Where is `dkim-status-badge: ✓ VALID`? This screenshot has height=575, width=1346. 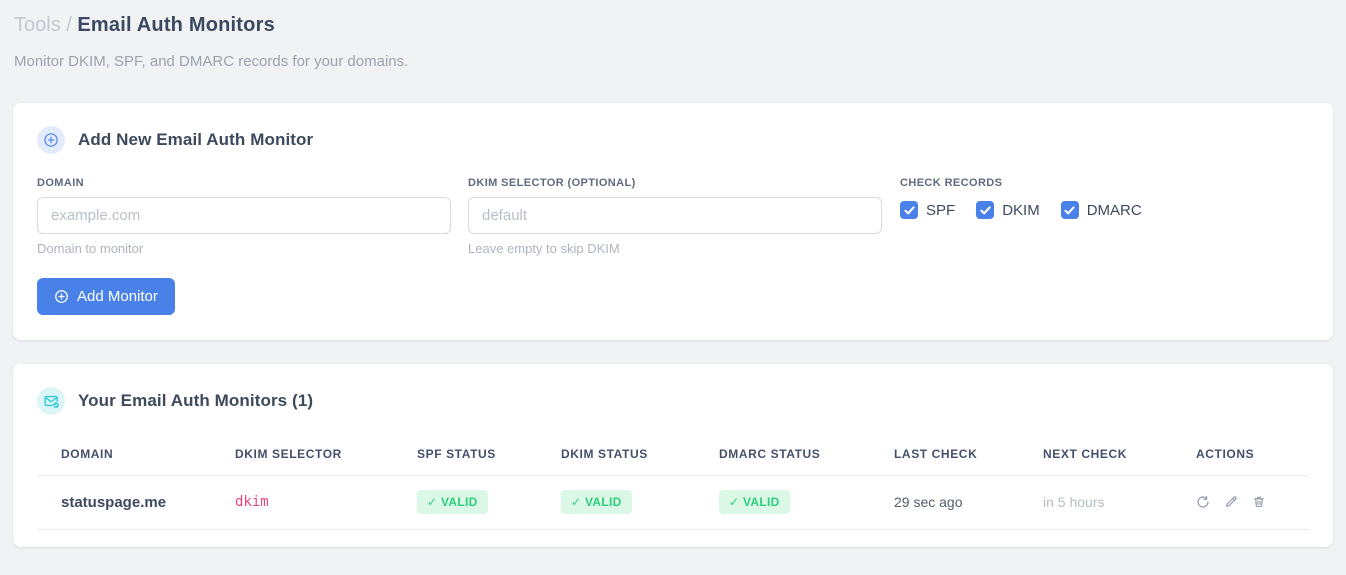
dkim-status-badge: ✓ VALID is located at coordinates (596, 502).